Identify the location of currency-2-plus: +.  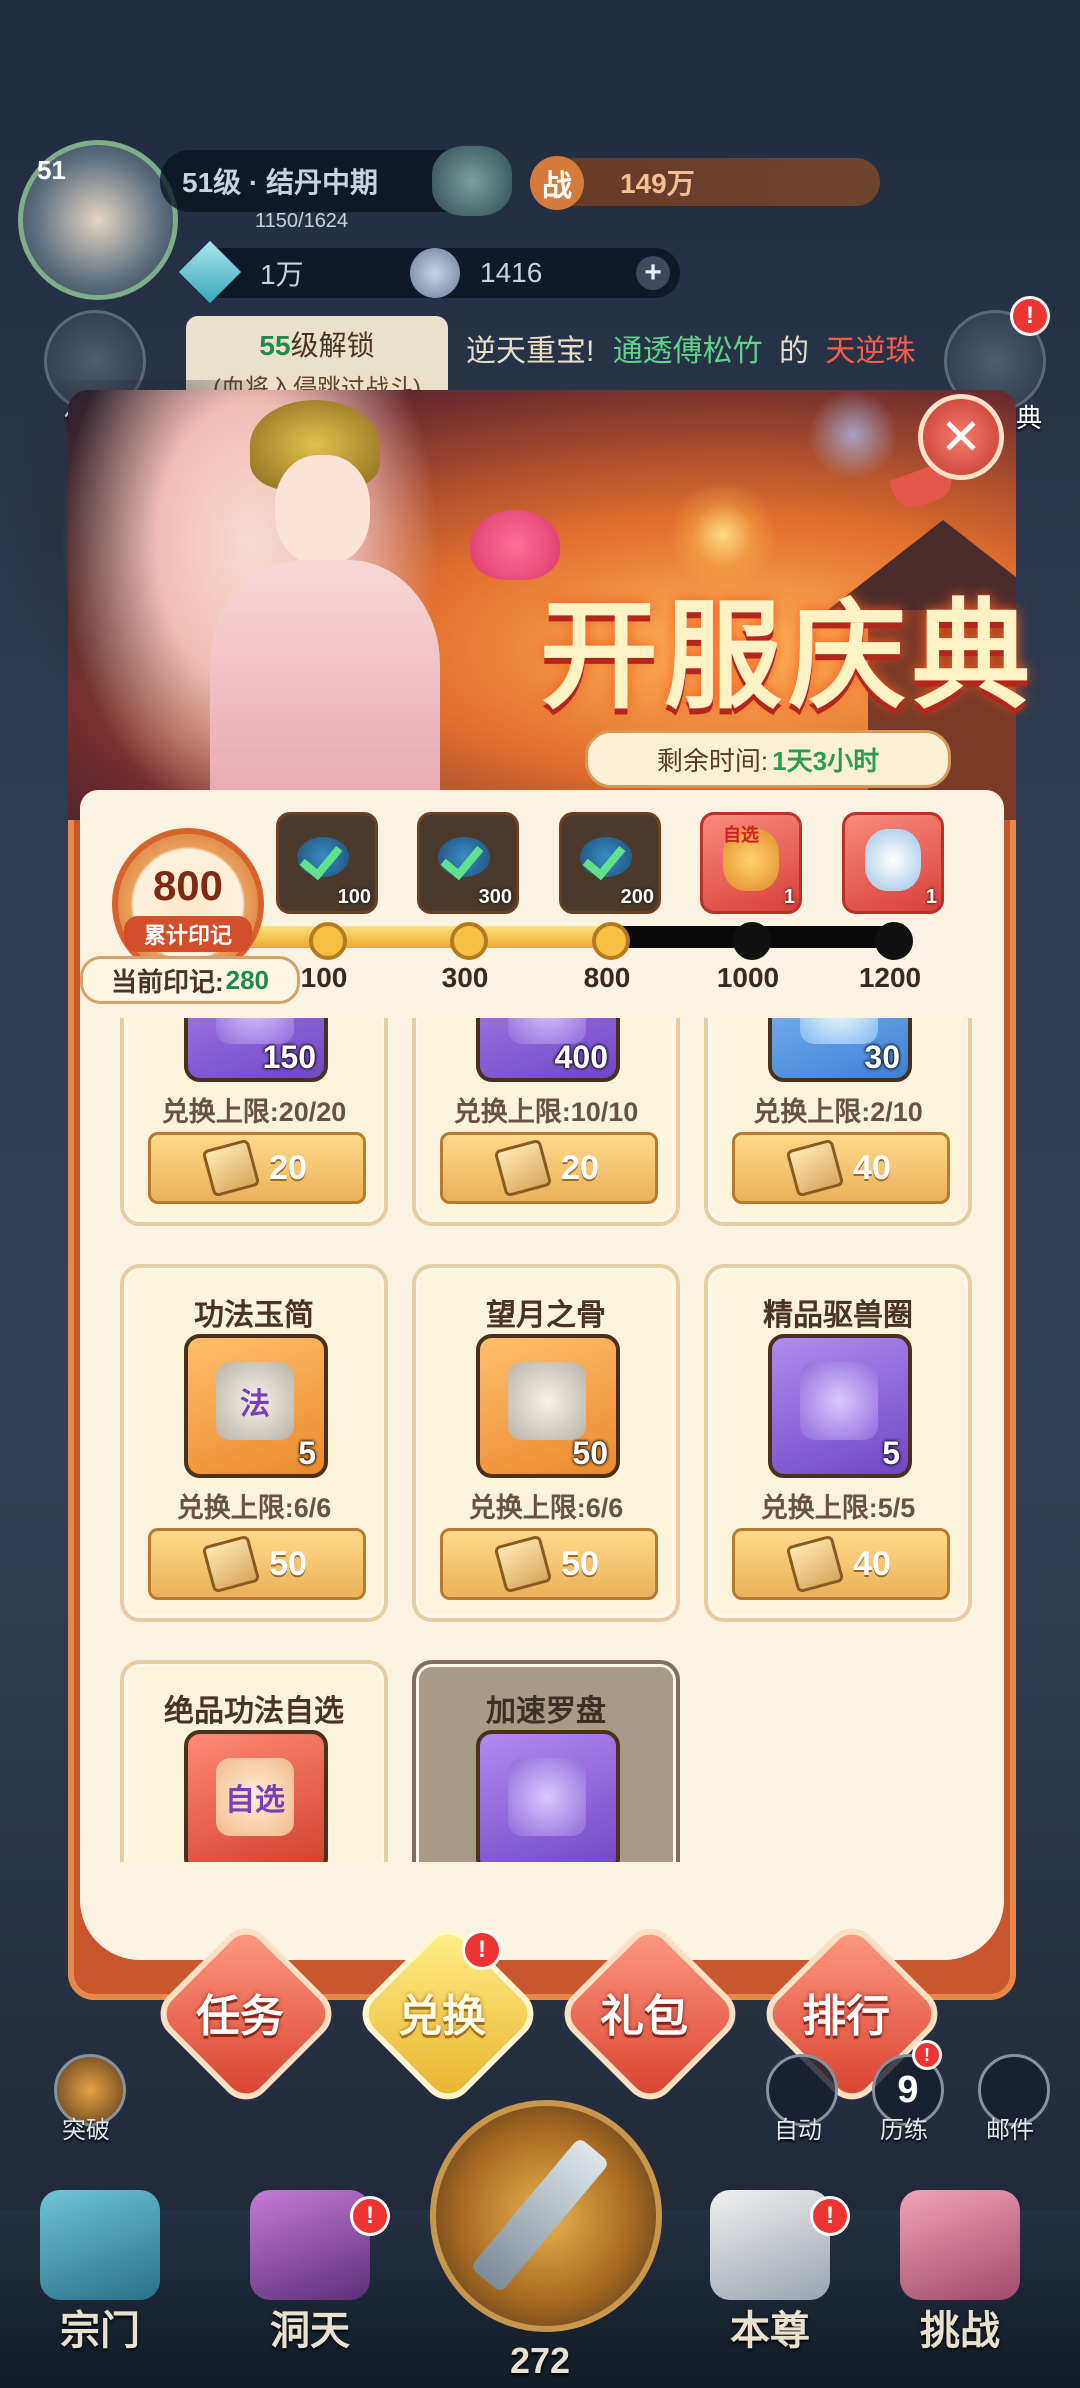
(653, 273).